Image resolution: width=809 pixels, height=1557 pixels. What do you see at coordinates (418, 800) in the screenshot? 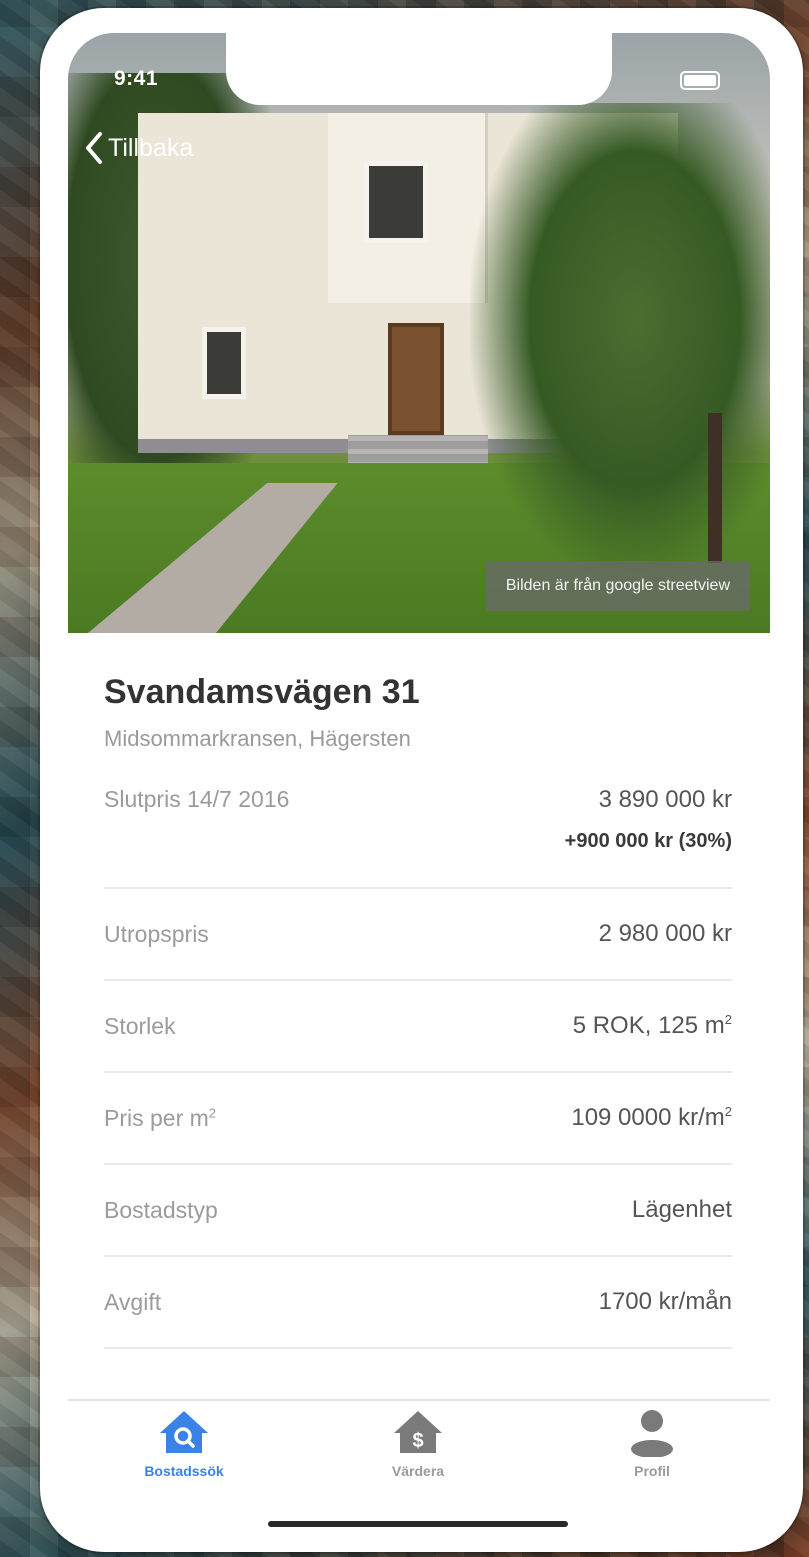
I see `sold-price-row: Slutpris 14/7 2016 3 890 000 kr` at bounding box center [418, 800].